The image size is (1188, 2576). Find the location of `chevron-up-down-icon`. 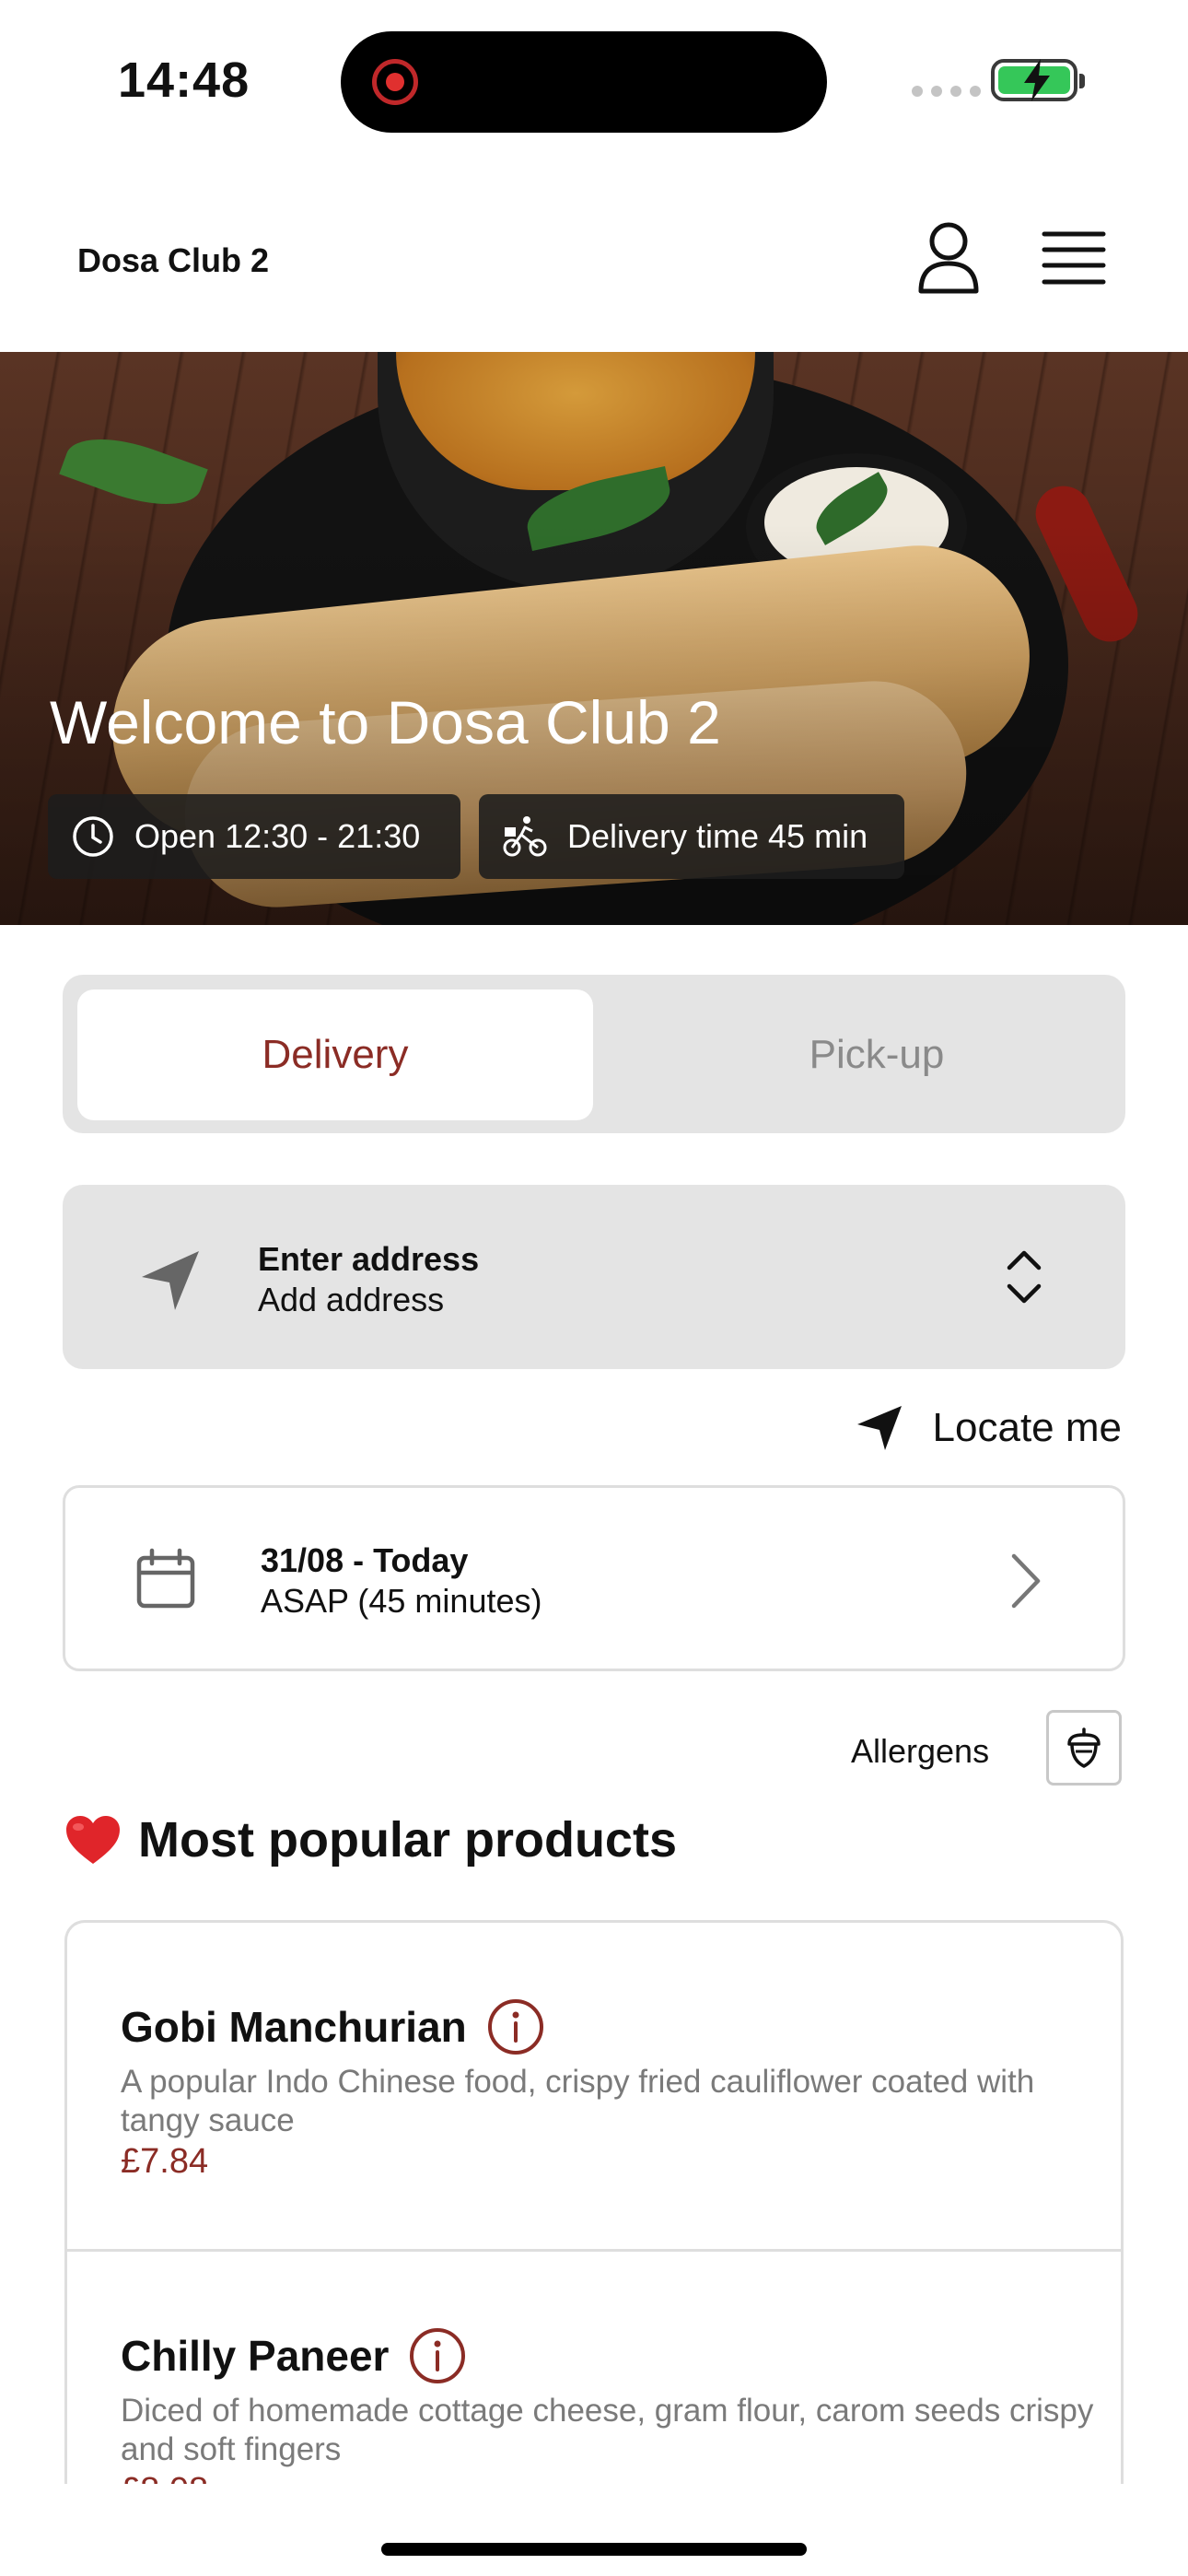

chevron-up-down-icon is located at coordinates (1024, 1277).